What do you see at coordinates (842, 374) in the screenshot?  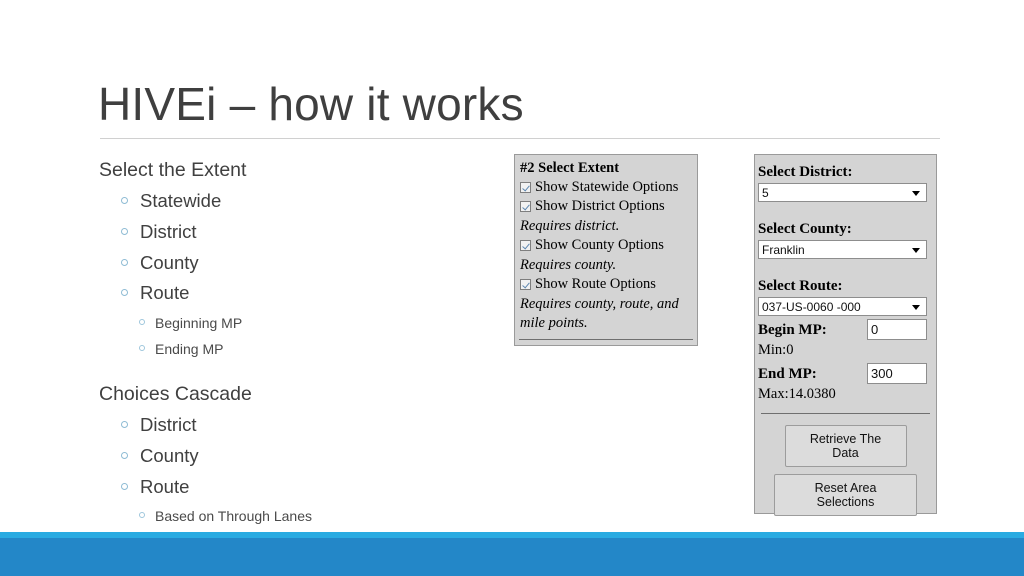 I see `end-mp-row: End MP: 300` at bounding box center [842, 374].